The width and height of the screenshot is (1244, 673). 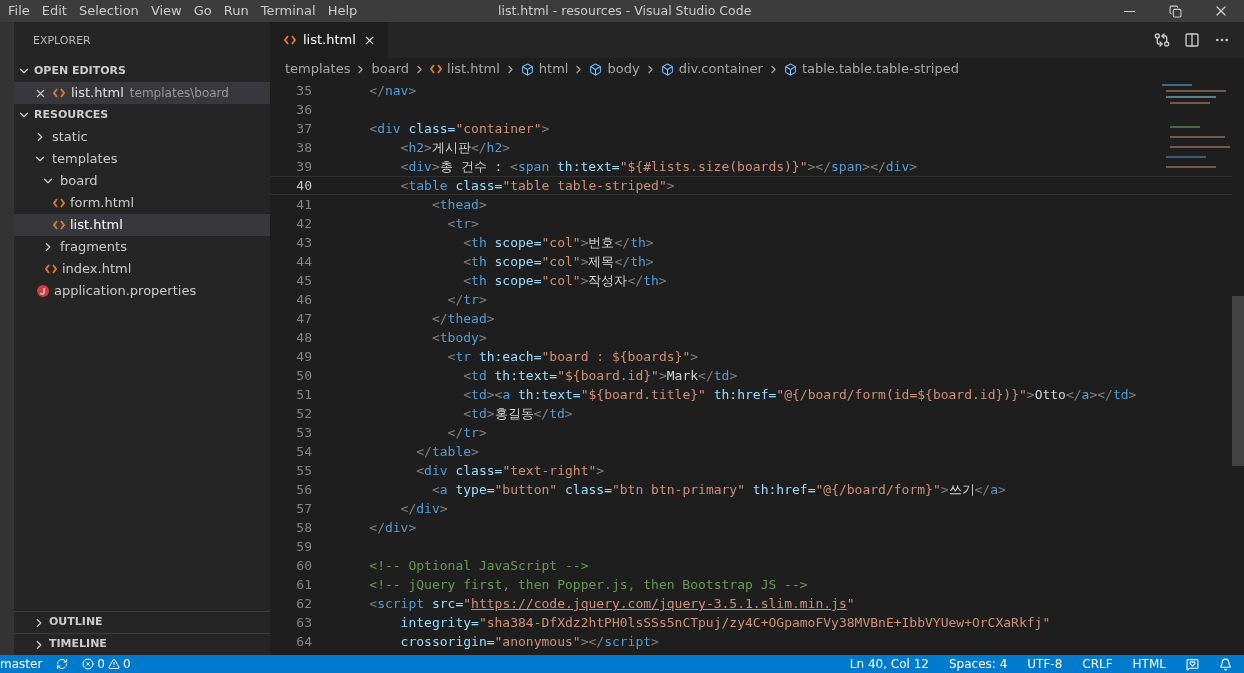 I want to click on code-line: integrity="sha384-DfXdz2htPH0lsSSs5nCTpuj/zy4C+OGpamoFVy38MVBnE+IbbVYUew+OrCXaRkfj", so click(x=725, y=623).